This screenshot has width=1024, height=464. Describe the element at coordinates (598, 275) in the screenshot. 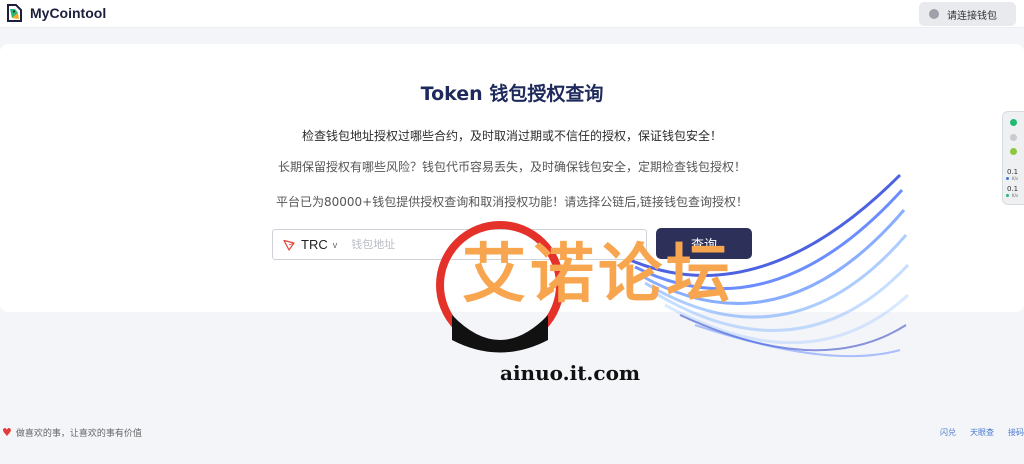

I see `watermark-text: 艾诺论坛` at that location.